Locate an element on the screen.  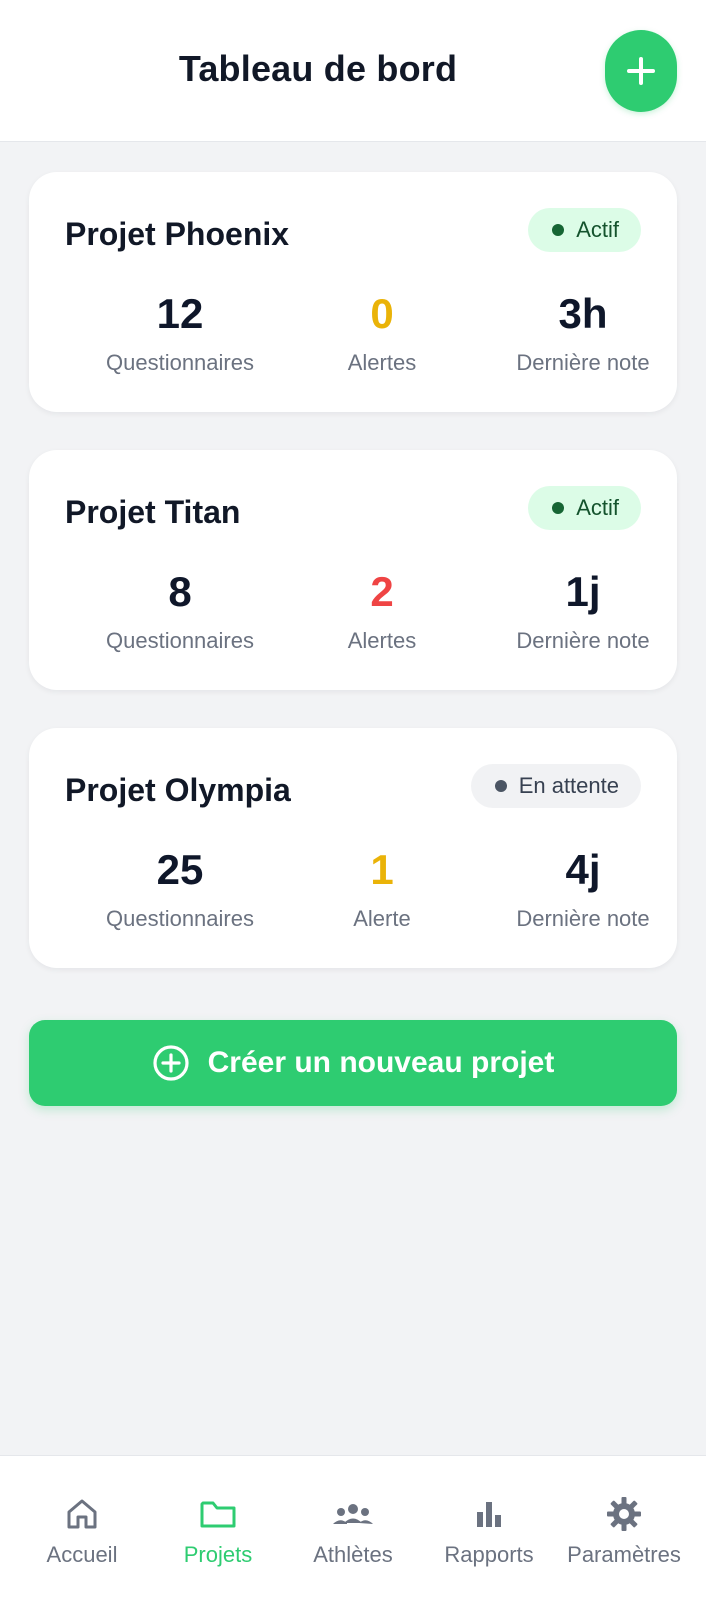
stat-last-note: 3h Dernière note is located at coordinates (583, 334).